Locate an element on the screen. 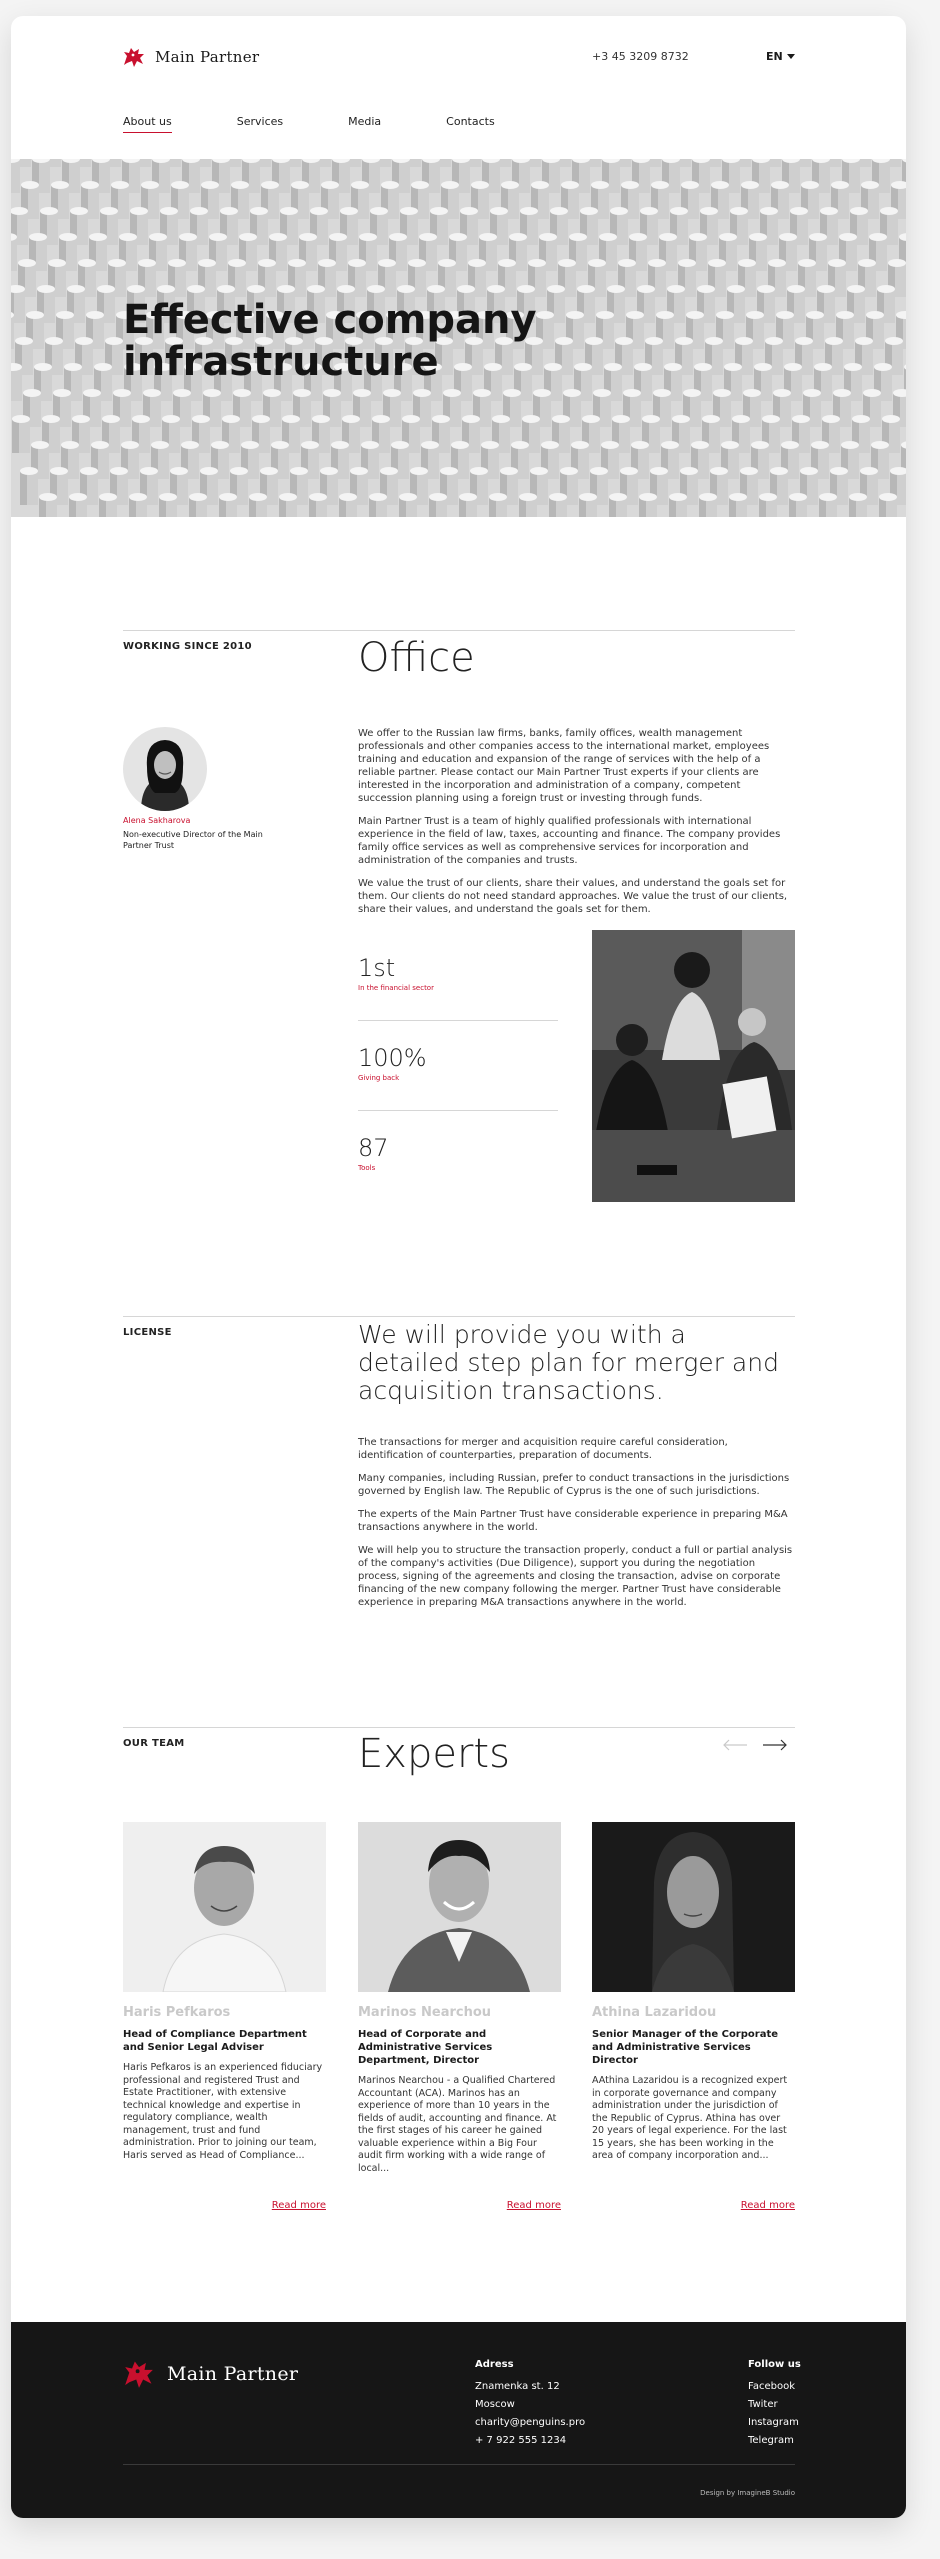 The height and width of the screenshot is (2559, 940). header-phone: +3 45 3209 8732 is located at coordinates (640, 56).